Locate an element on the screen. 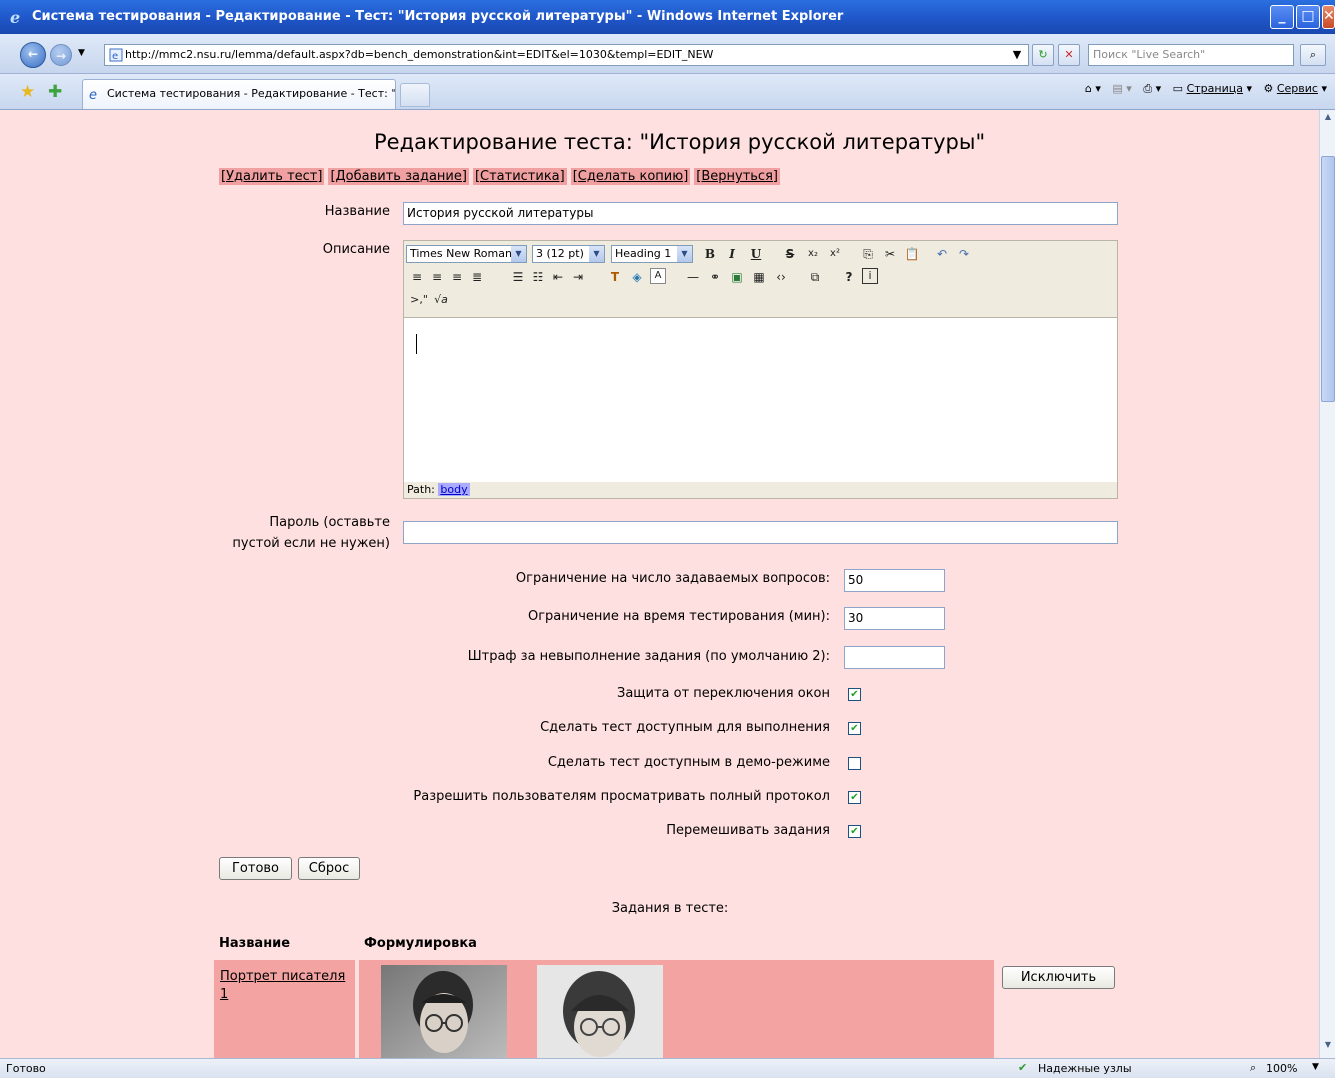 This screenshot has width=1335, height=1078. quote-icon: >," is located at coordinates (419, 300).